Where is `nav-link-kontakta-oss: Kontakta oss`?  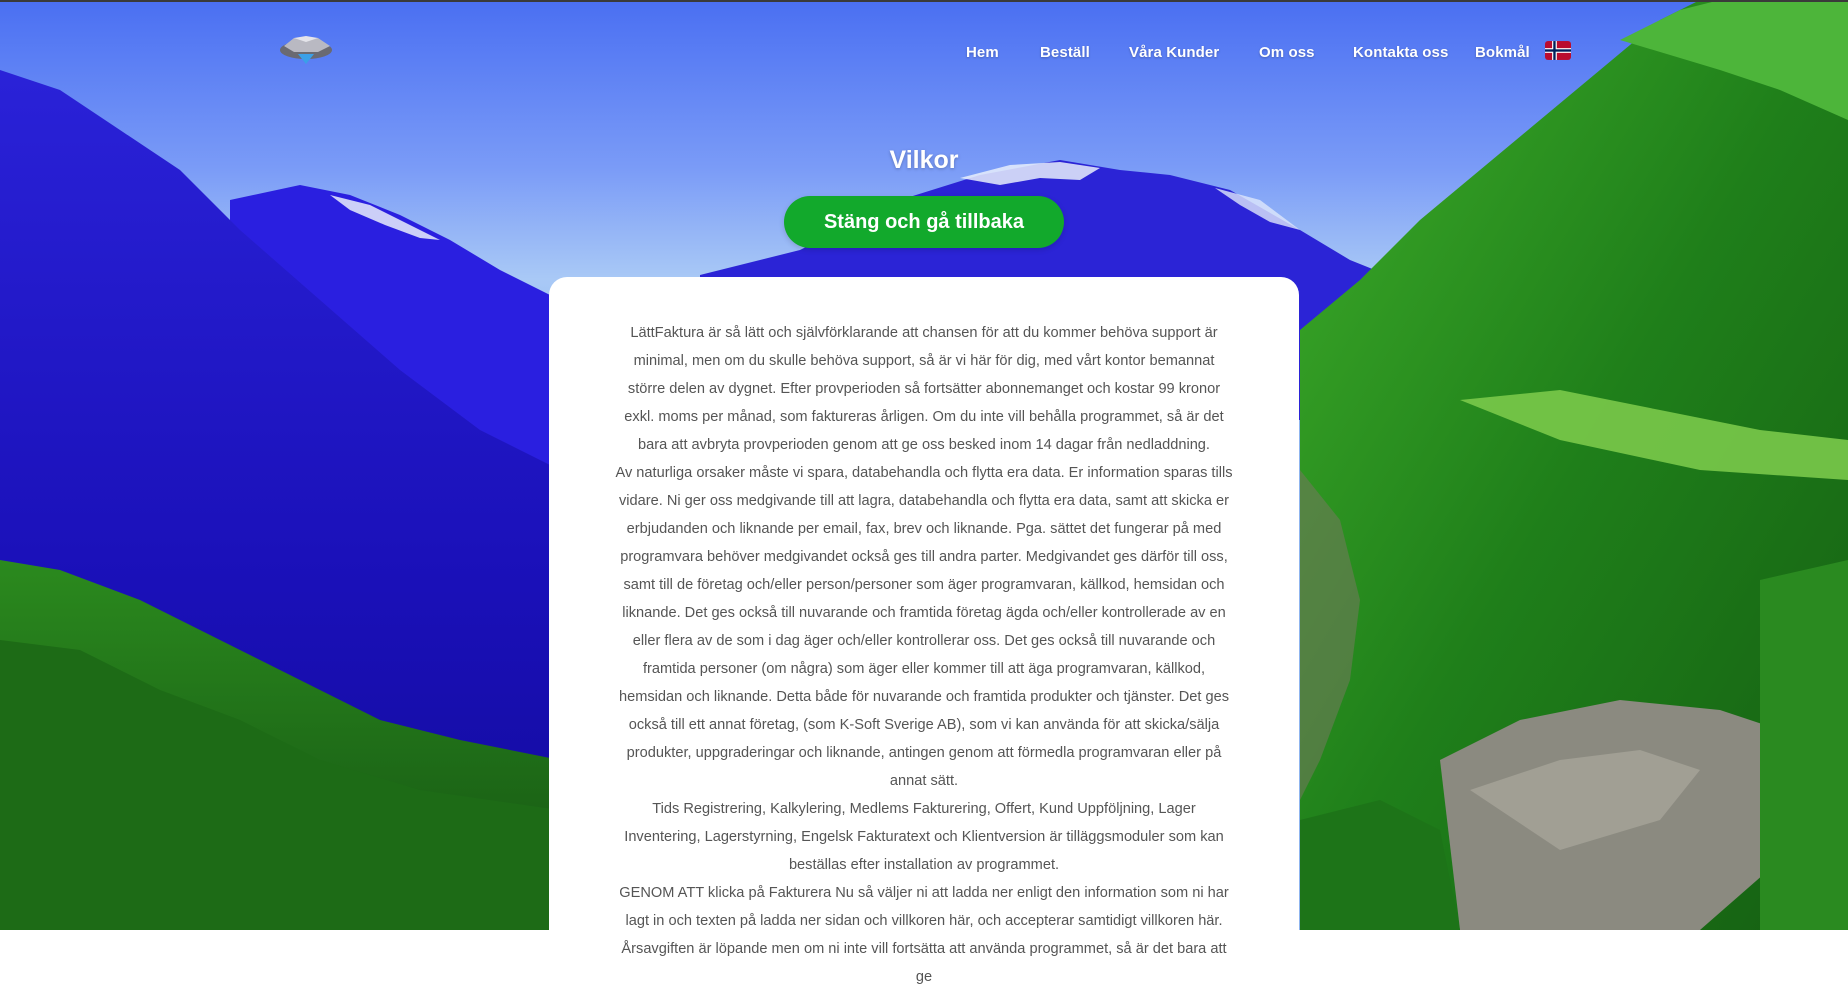 nav-link-kontakta-oss: Kontakta oss is located at coordinates (1400, 52).